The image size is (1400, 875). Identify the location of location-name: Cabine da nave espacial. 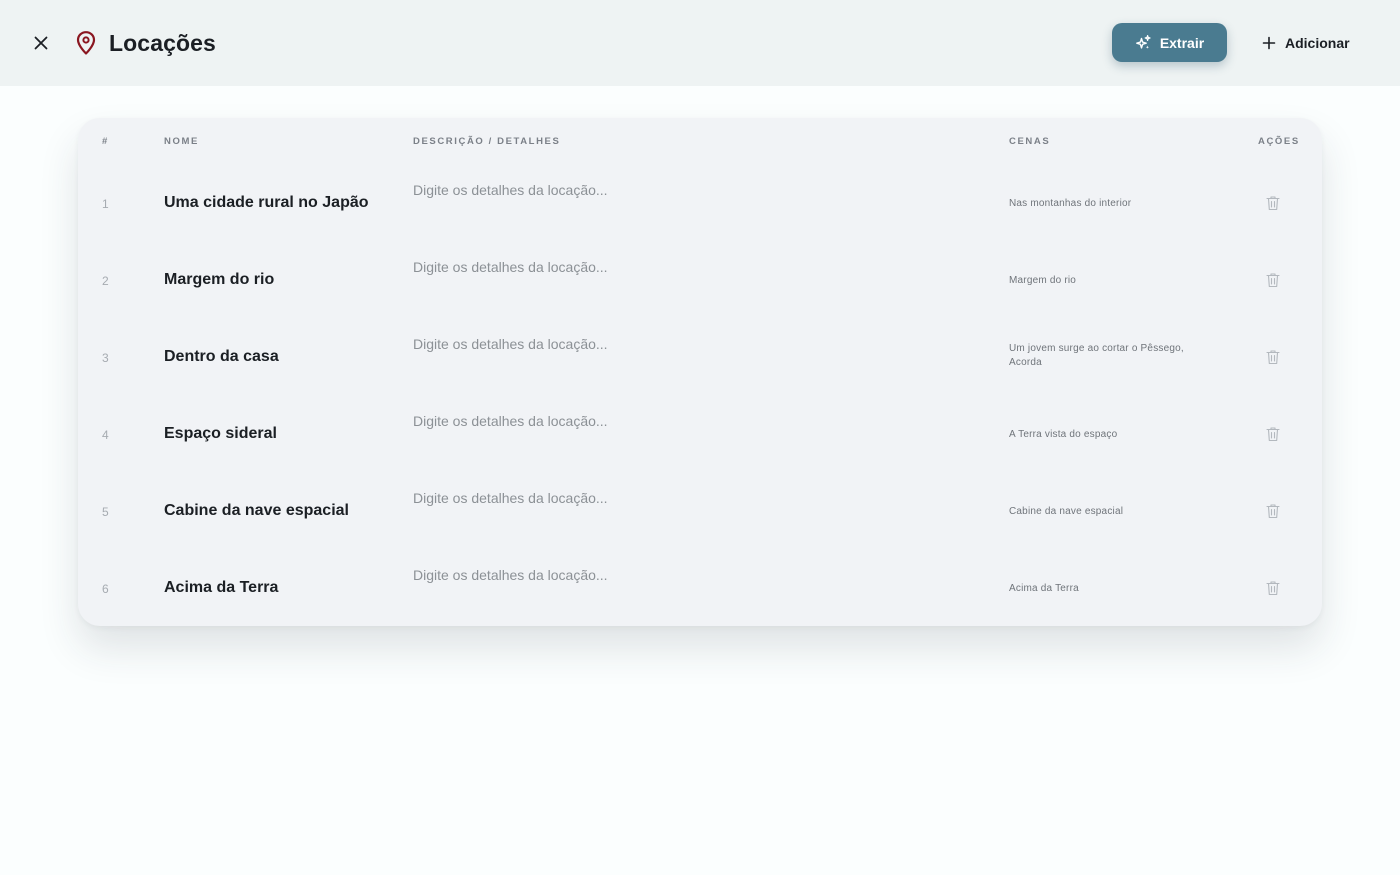
(256, 511).